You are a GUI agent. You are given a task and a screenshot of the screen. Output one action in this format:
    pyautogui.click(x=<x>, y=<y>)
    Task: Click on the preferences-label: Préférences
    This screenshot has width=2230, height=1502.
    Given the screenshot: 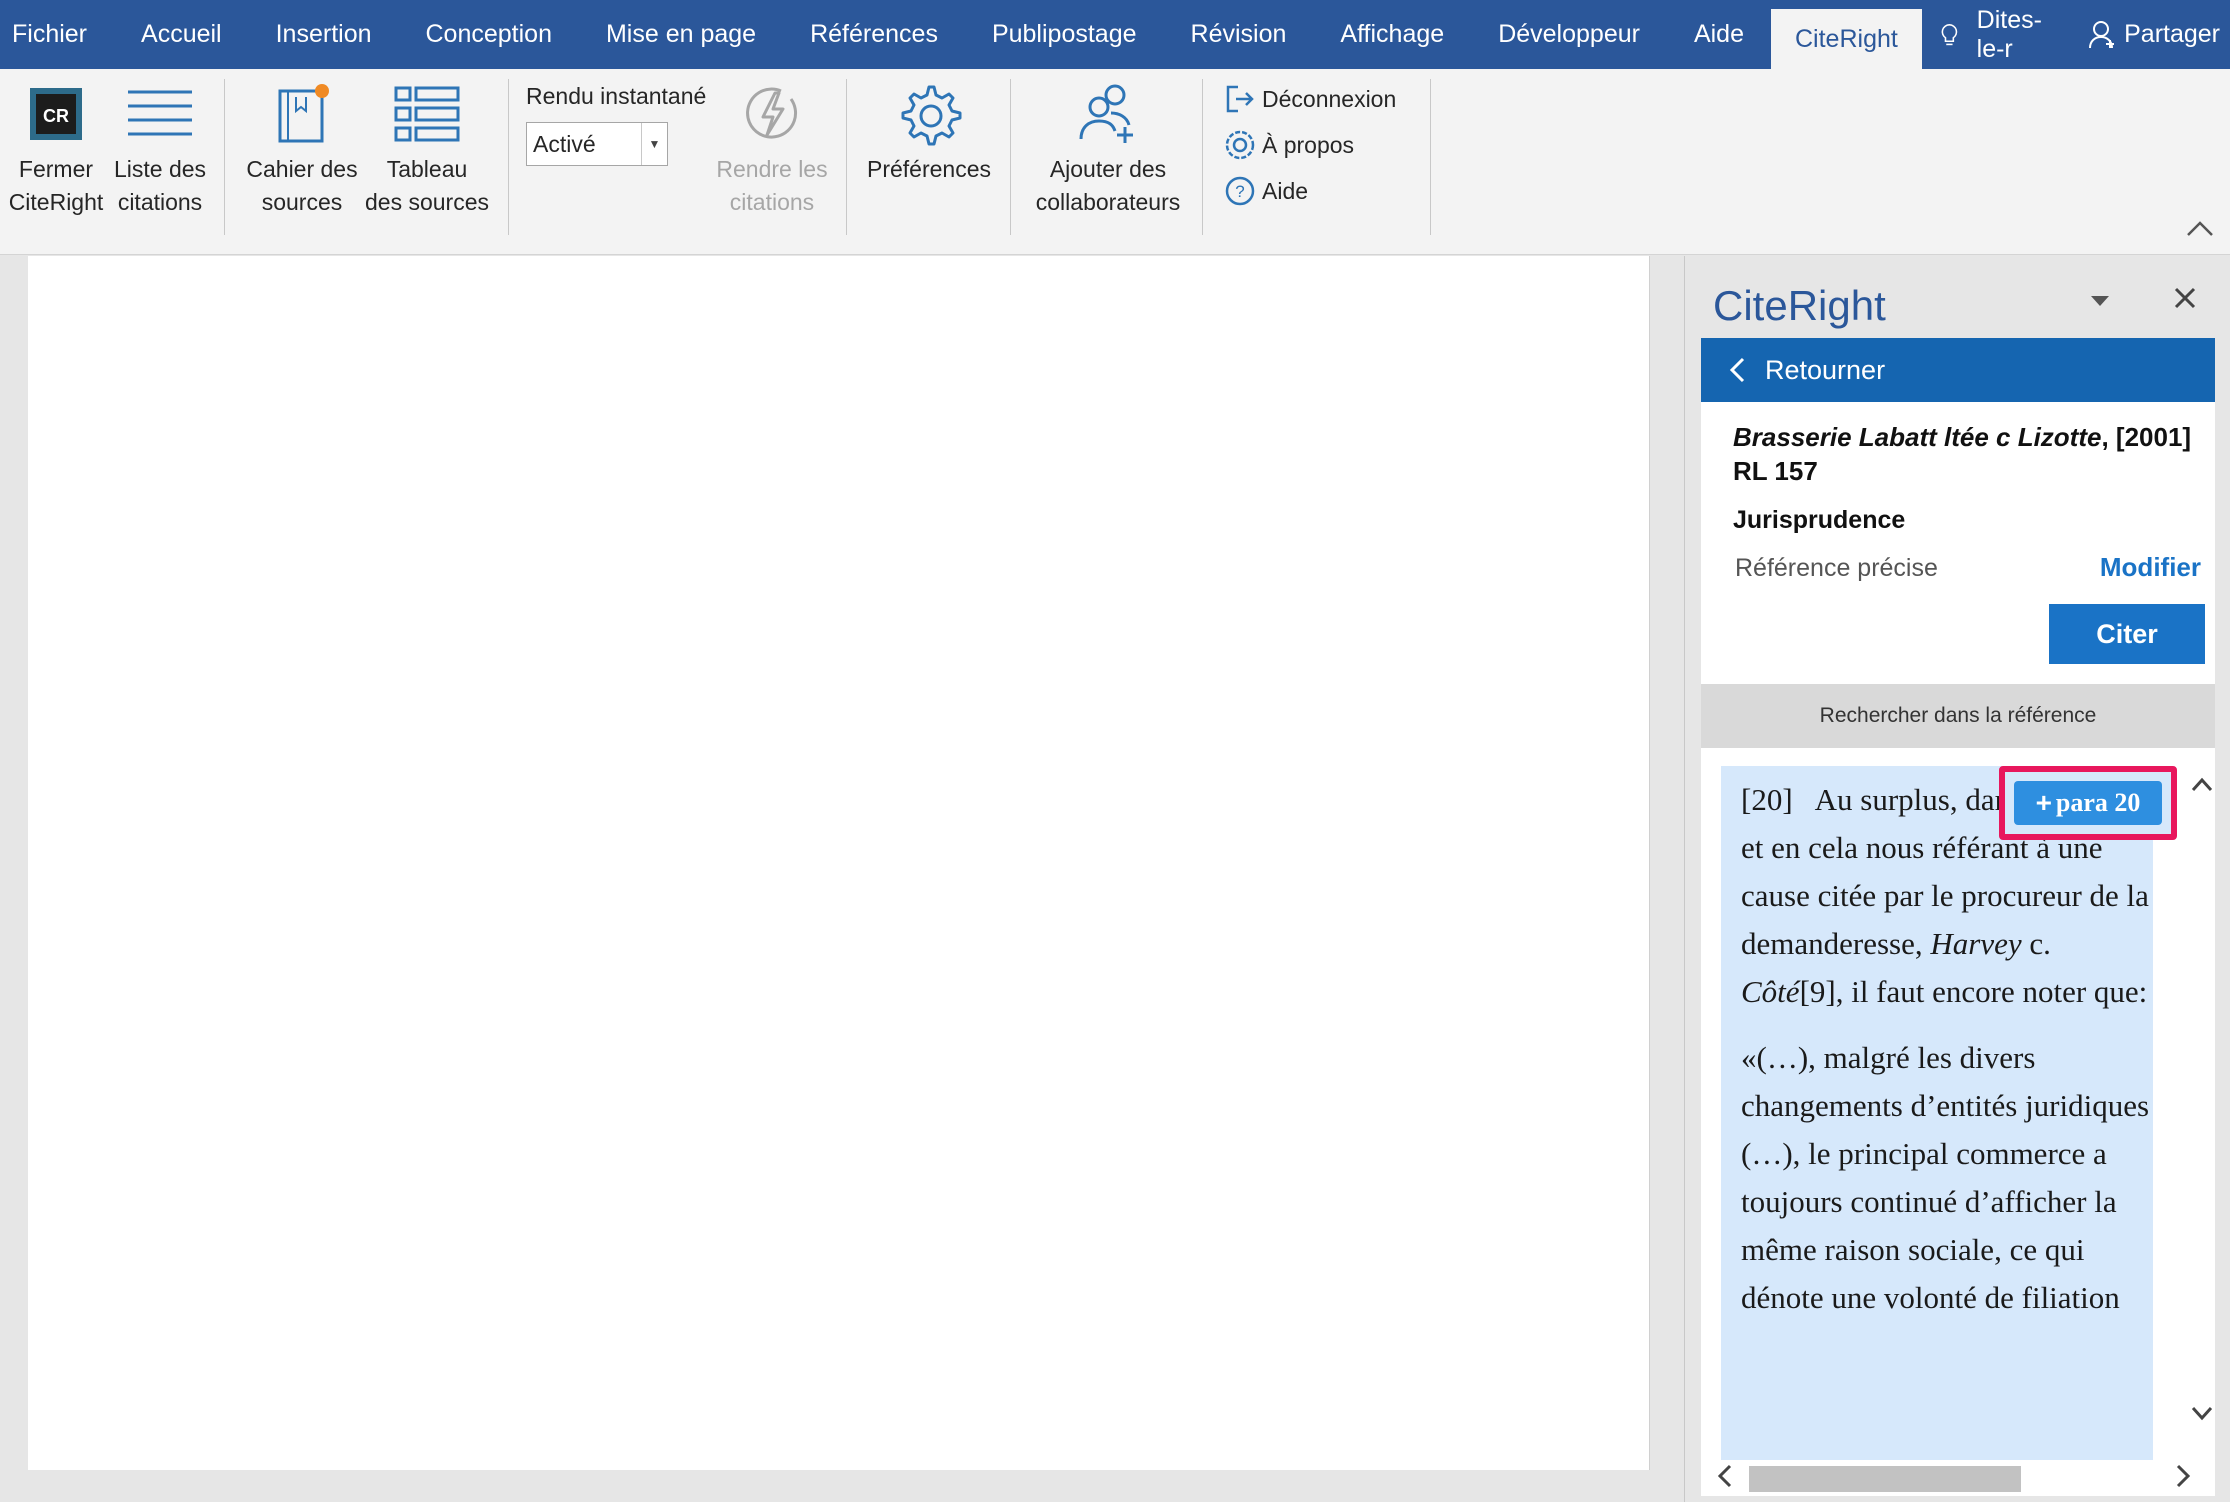 What is the action you would take?
    pyautogui.click(x=928, y=169)
    